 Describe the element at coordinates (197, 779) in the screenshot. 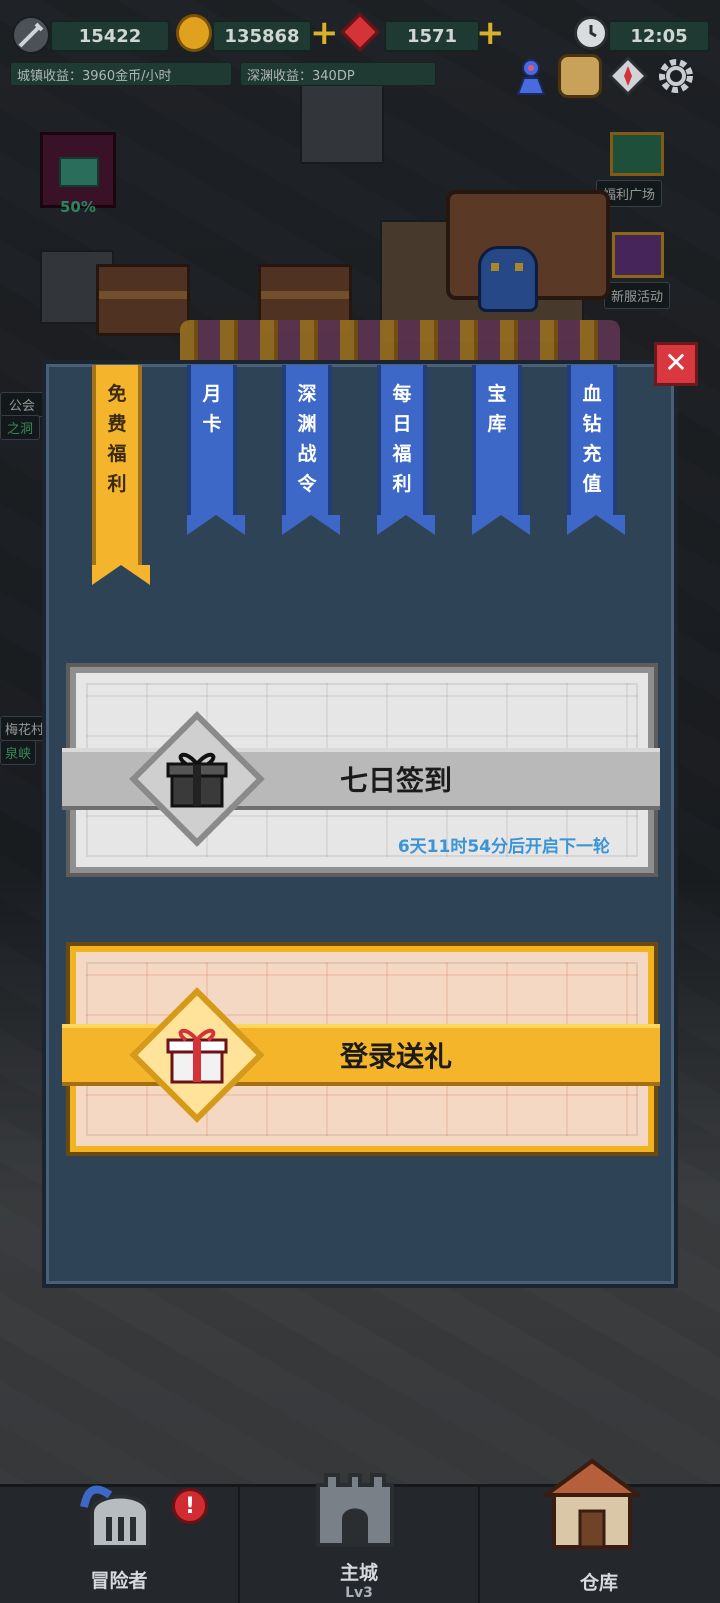

I see `gift-box-grey-icon` at that location.